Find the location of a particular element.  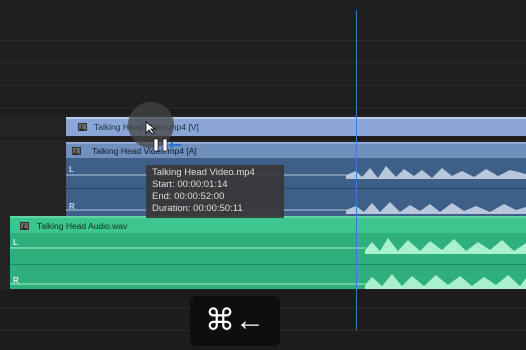

playhead-line is located at coordinates (356, 170).